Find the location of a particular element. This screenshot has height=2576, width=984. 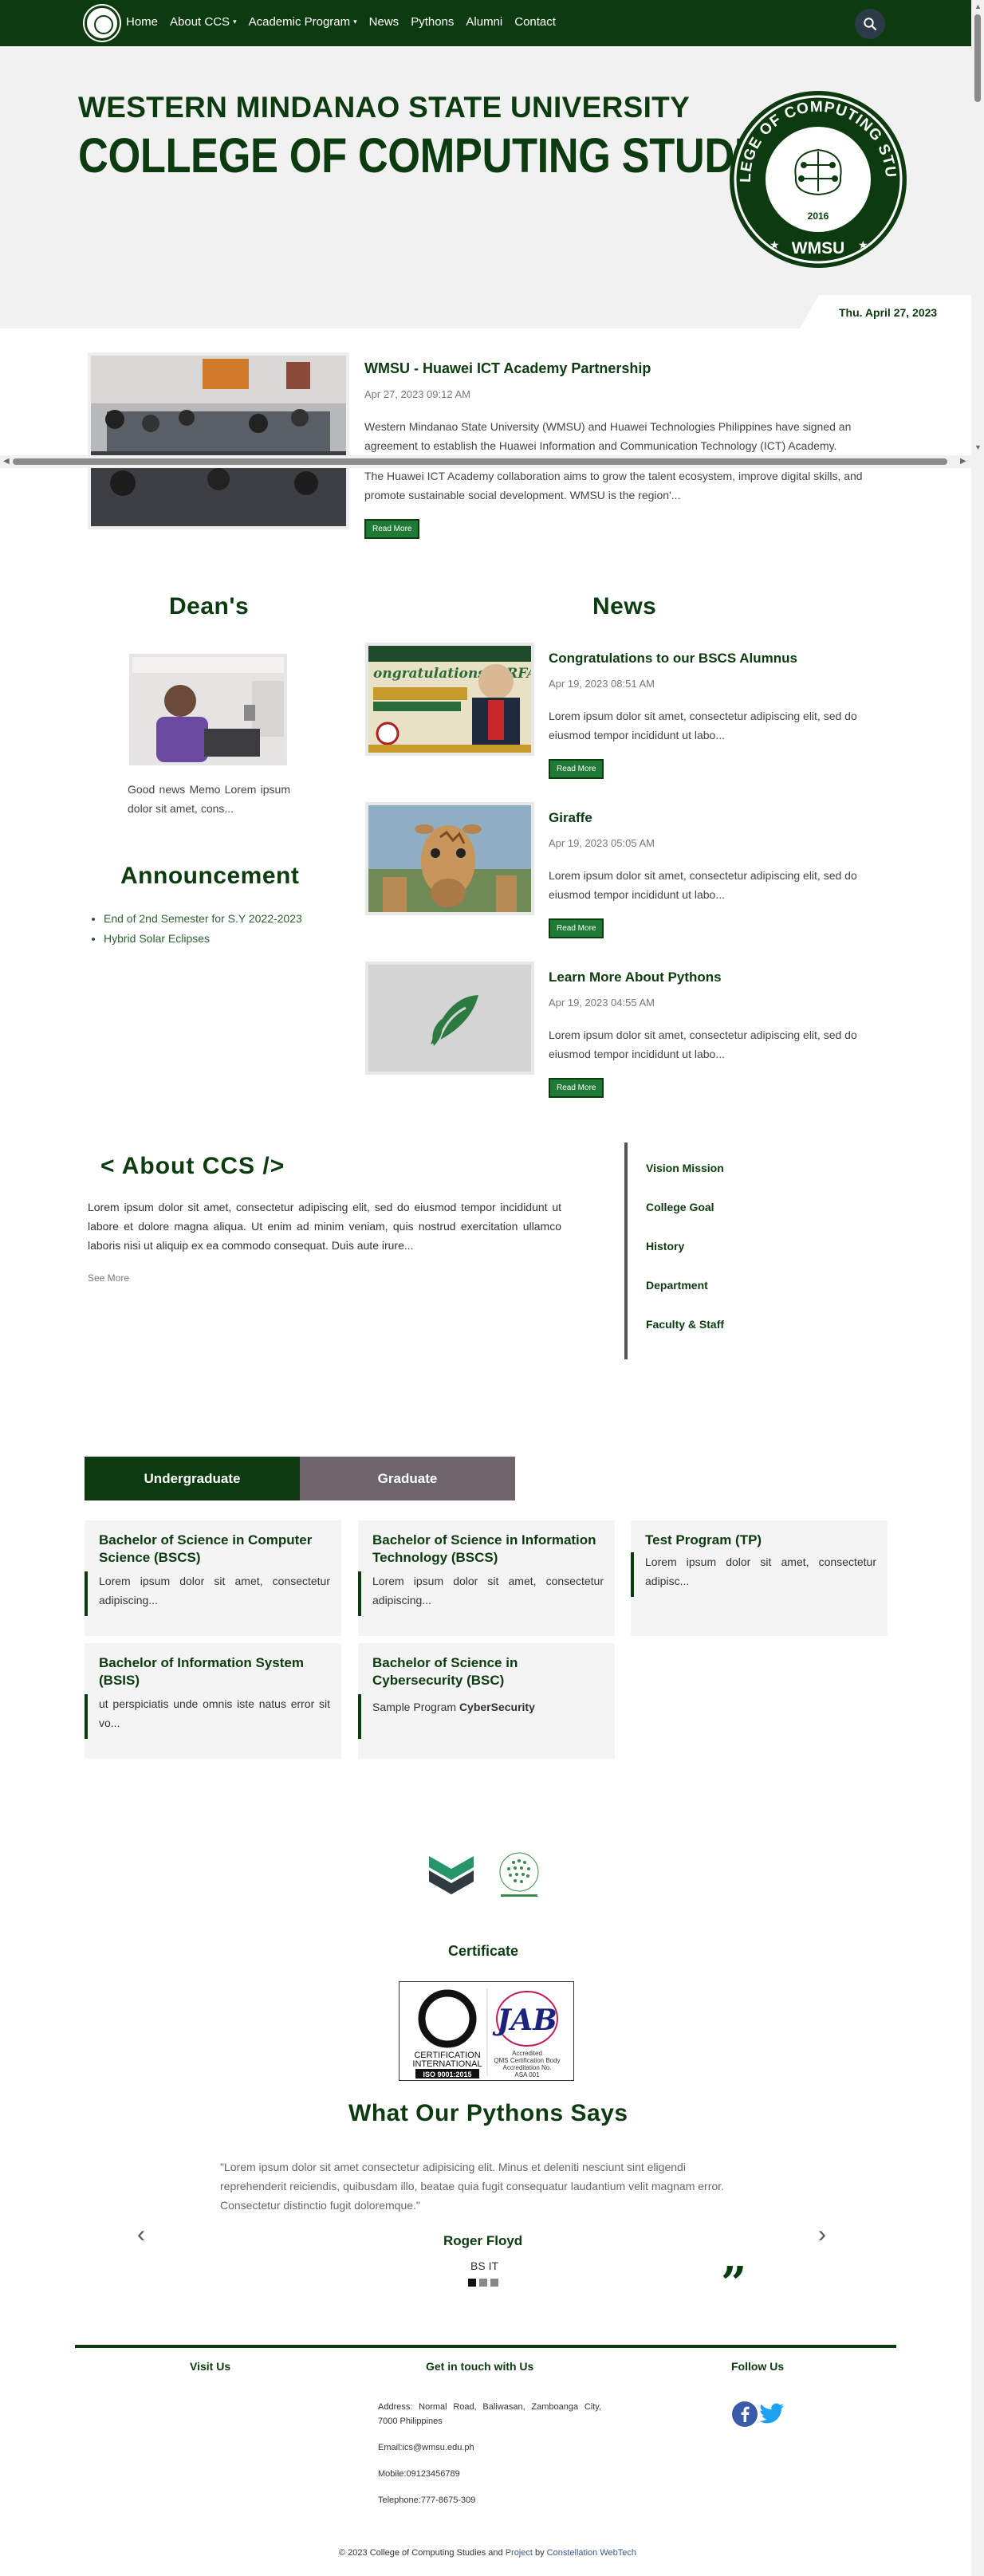

news-title: Giraffe is located at coordinates (571, 818).